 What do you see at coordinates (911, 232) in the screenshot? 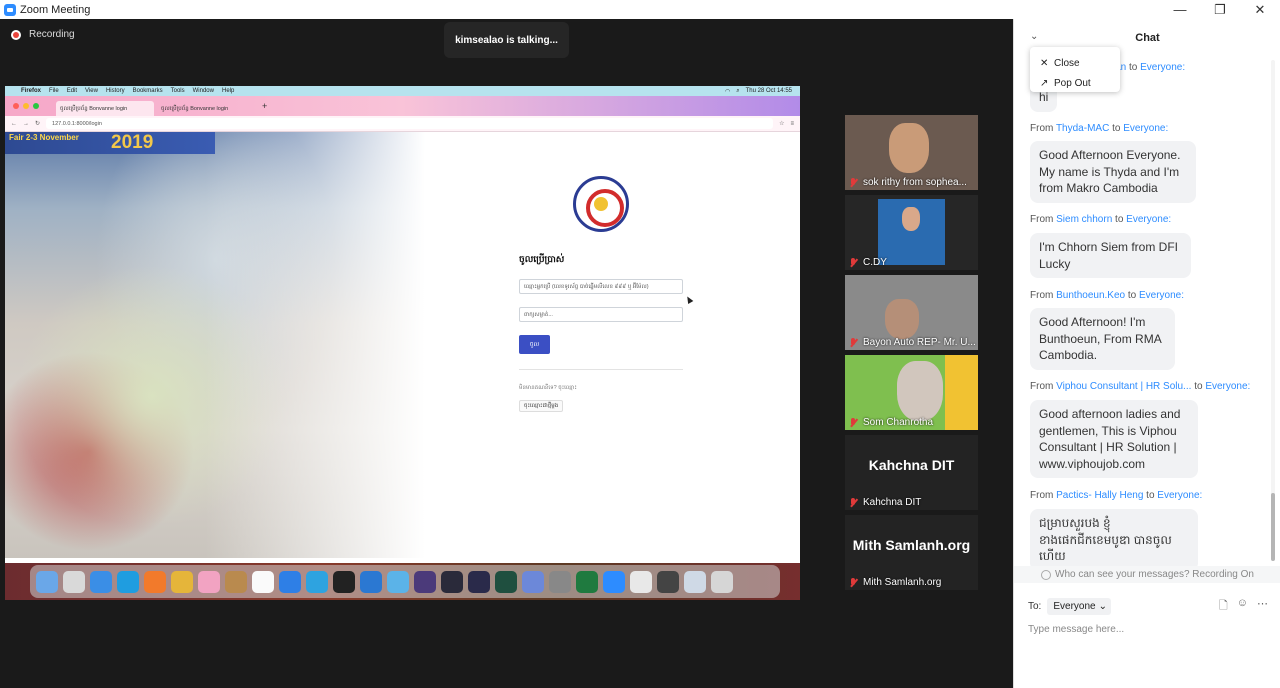
I see `participant-tile: C.DY` at bounding box center [911, 232].